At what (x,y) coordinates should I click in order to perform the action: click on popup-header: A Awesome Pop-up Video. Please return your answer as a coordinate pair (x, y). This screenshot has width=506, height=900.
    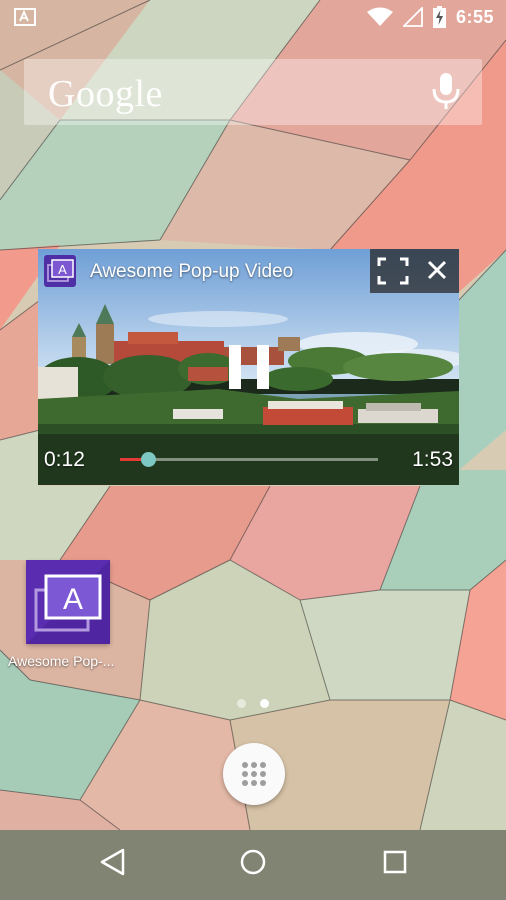
    Looking at the image, I should click on (248, 273).